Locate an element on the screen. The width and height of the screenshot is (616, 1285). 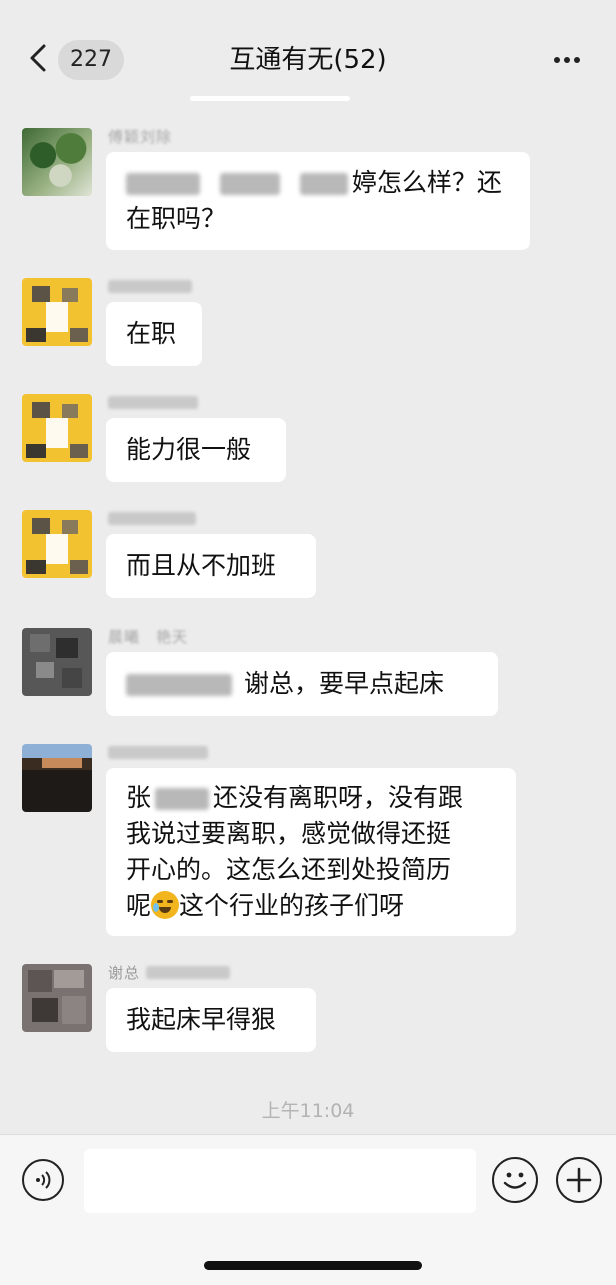
message-text: 婷怎么样？还 is located at coordinates (426, 182).